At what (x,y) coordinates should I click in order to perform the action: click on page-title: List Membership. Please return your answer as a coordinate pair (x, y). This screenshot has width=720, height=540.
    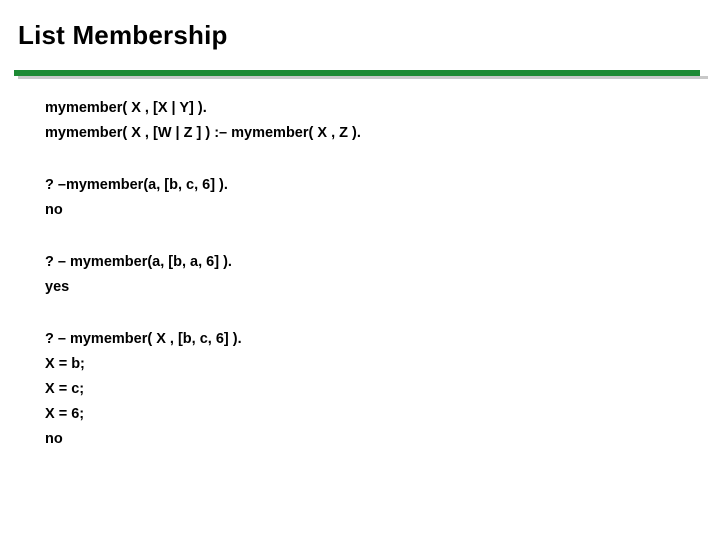
    Looking at the image, I should click on (123, 35).